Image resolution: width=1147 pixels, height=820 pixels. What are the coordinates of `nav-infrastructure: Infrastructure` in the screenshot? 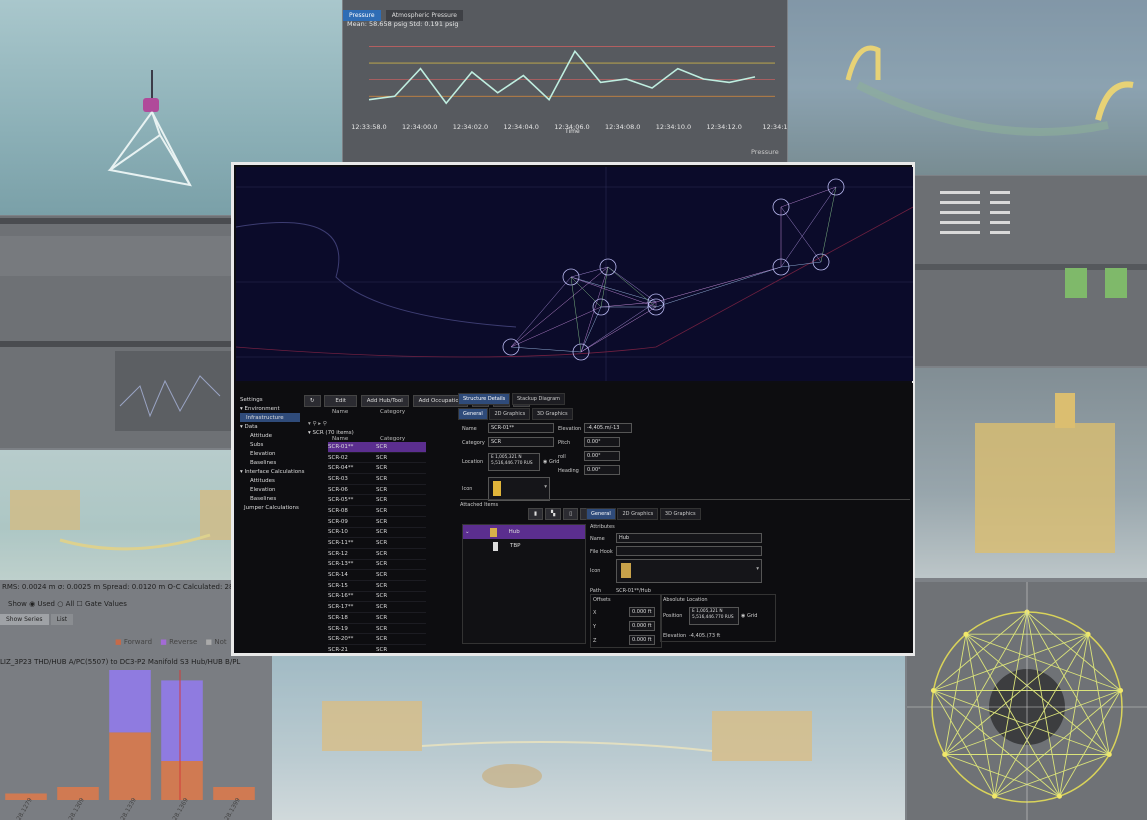 It's located at (270, 417).